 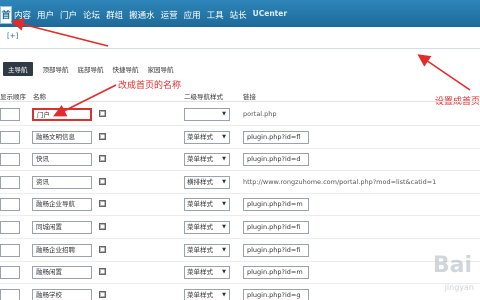 I want to click on submenu-style-value: 横排样式, so click(x=200, y=181).